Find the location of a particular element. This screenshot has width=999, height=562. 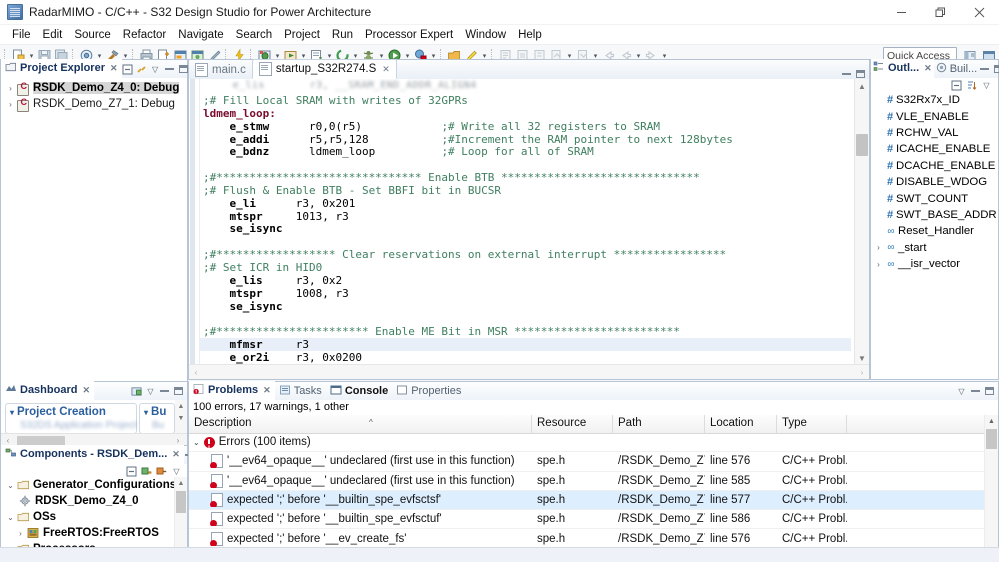

column-header-type: Type is located at coordinates (812, 424).